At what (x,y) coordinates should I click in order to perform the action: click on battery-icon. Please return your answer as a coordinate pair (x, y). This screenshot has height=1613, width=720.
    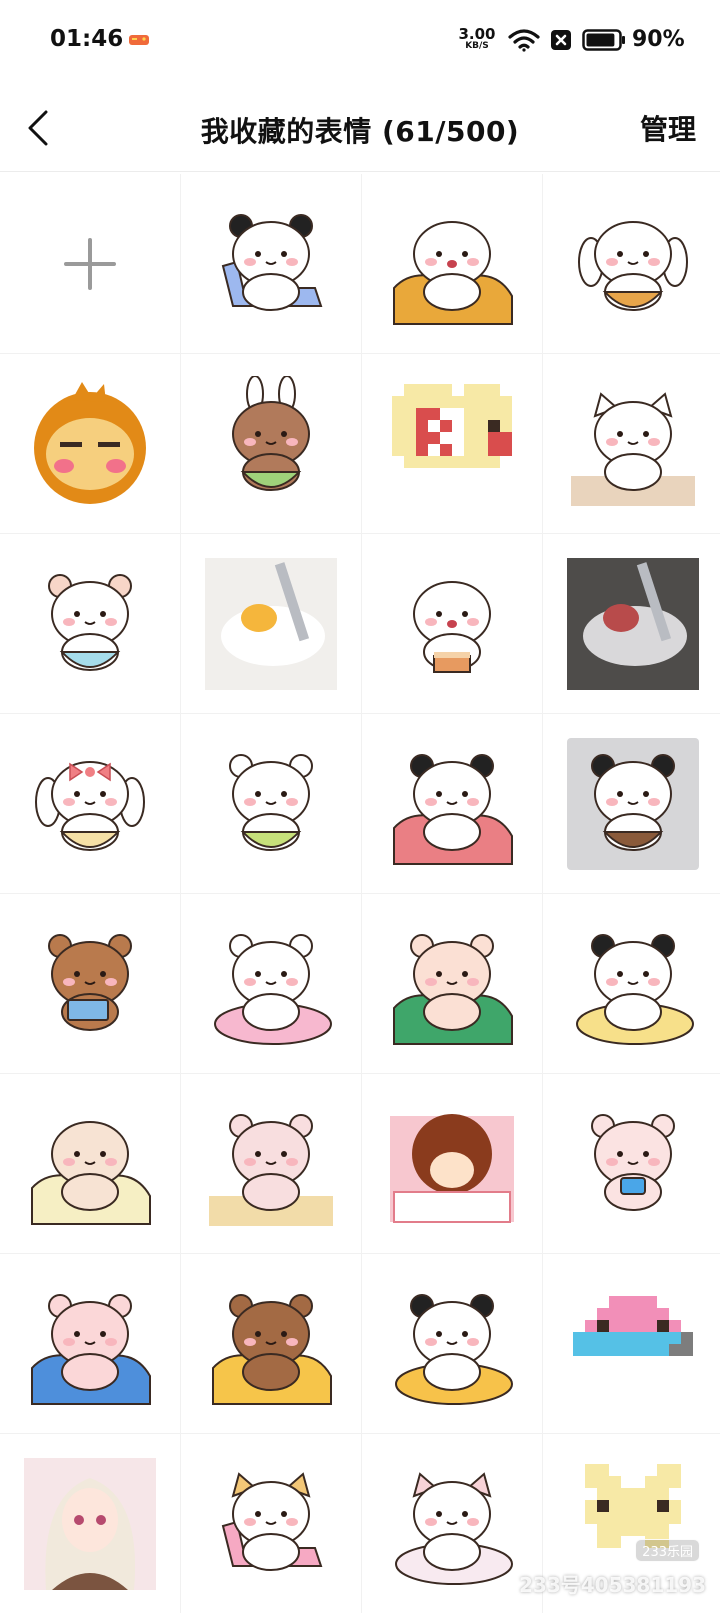
    Looking at the image, I should click on (604, 40).